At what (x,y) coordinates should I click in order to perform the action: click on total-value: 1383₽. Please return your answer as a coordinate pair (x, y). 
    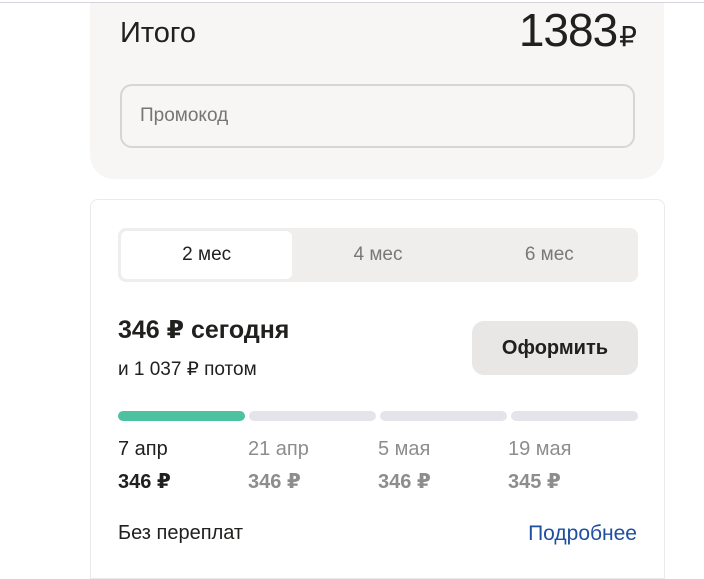
    Looking at the image, I should click on (577, 30).